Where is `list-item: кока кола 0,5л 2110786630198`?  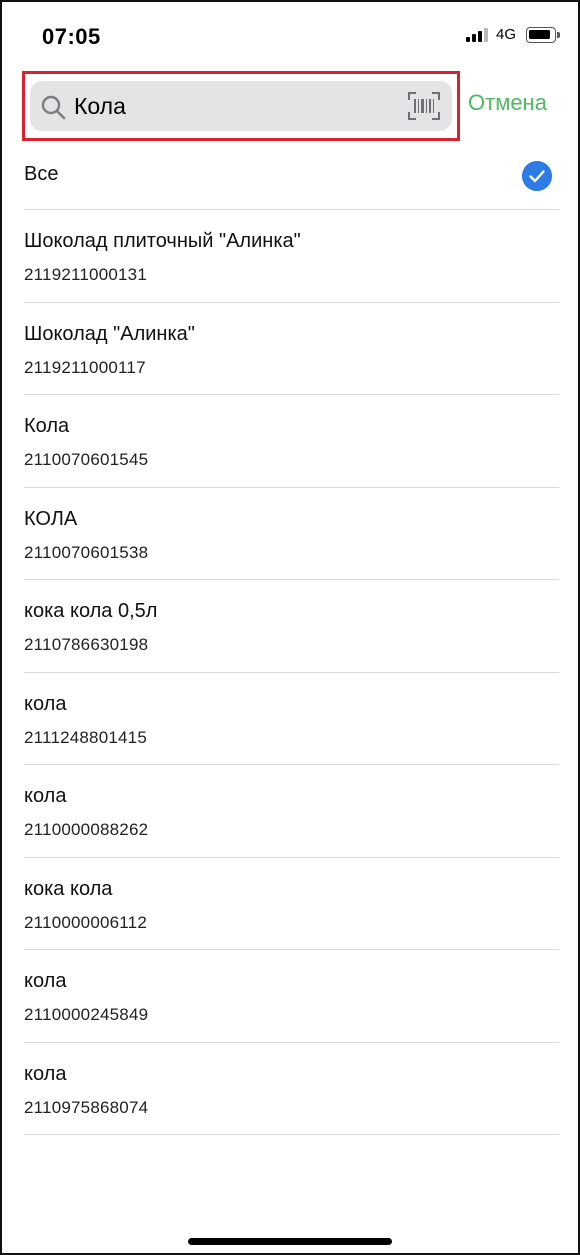
list-item: кока кола 0,5л 2110786630198 is located at coordinates (291, 626).